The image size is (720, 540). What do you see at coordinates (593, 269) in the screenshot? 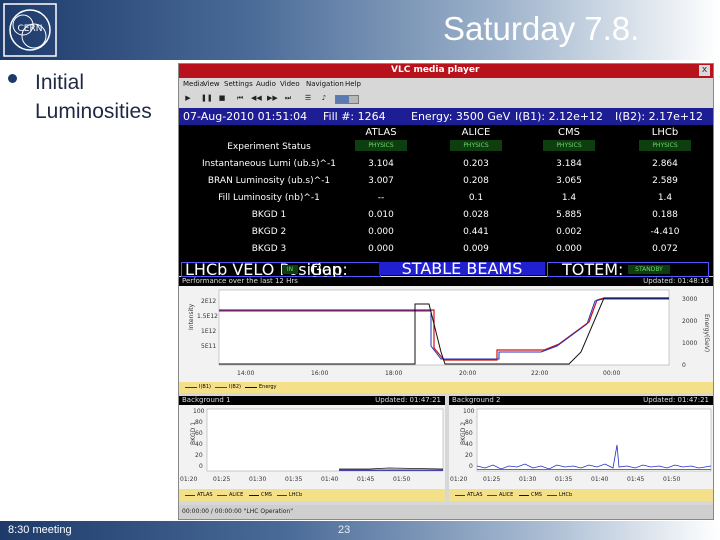
I see `totem-label: TOTEM:` at bounding box center [593, 269].